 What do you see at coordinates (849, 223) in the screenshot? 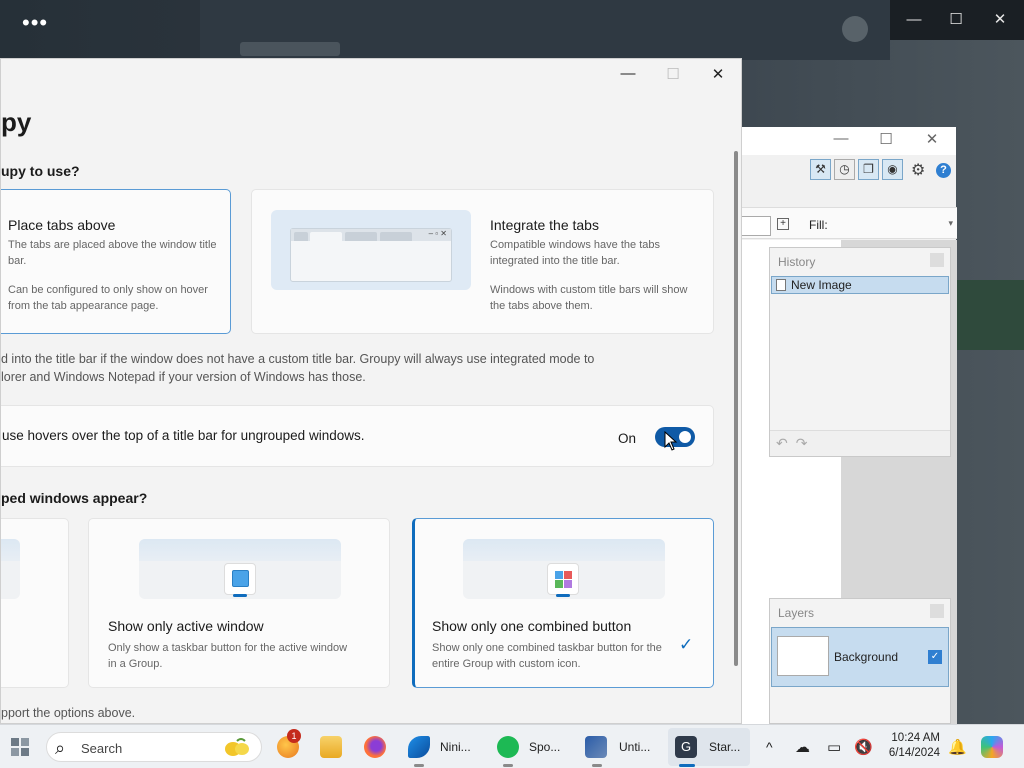
I see `tool-options-bar: + Fill: ▾` at bounding box center [849, 223].